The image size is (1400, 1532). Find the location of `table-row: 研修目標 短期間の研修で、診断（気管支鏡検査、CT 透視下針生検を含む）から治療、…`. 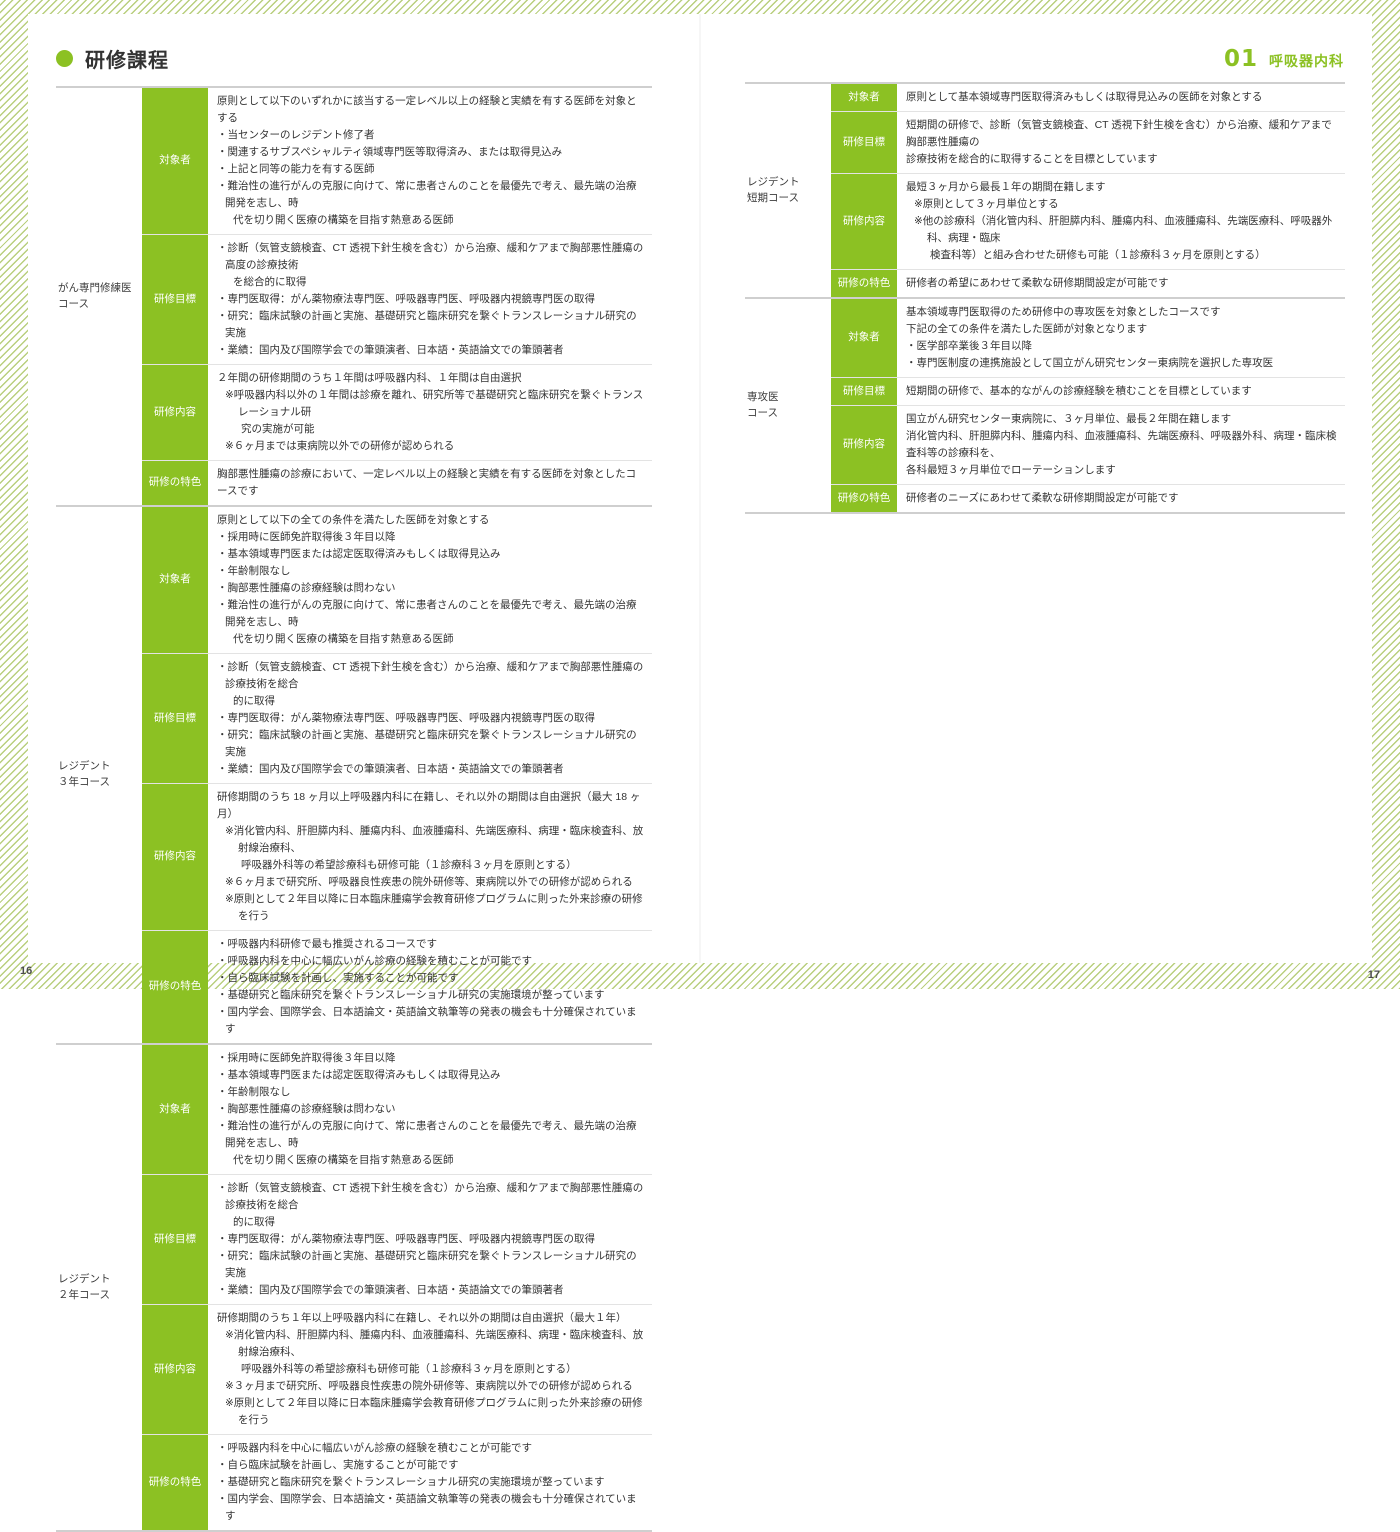

table-row: 研修目標 短期間の研修で、診断（気管支鏡検査、CT 透視下針生検を含む）から治療、… is located at coordinates (1088, 142).